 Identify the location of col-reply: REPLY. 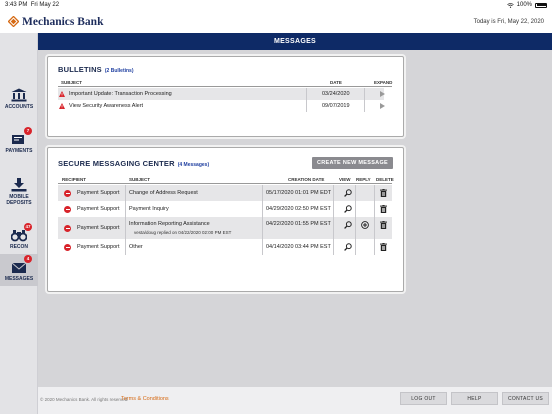
(363, 179).